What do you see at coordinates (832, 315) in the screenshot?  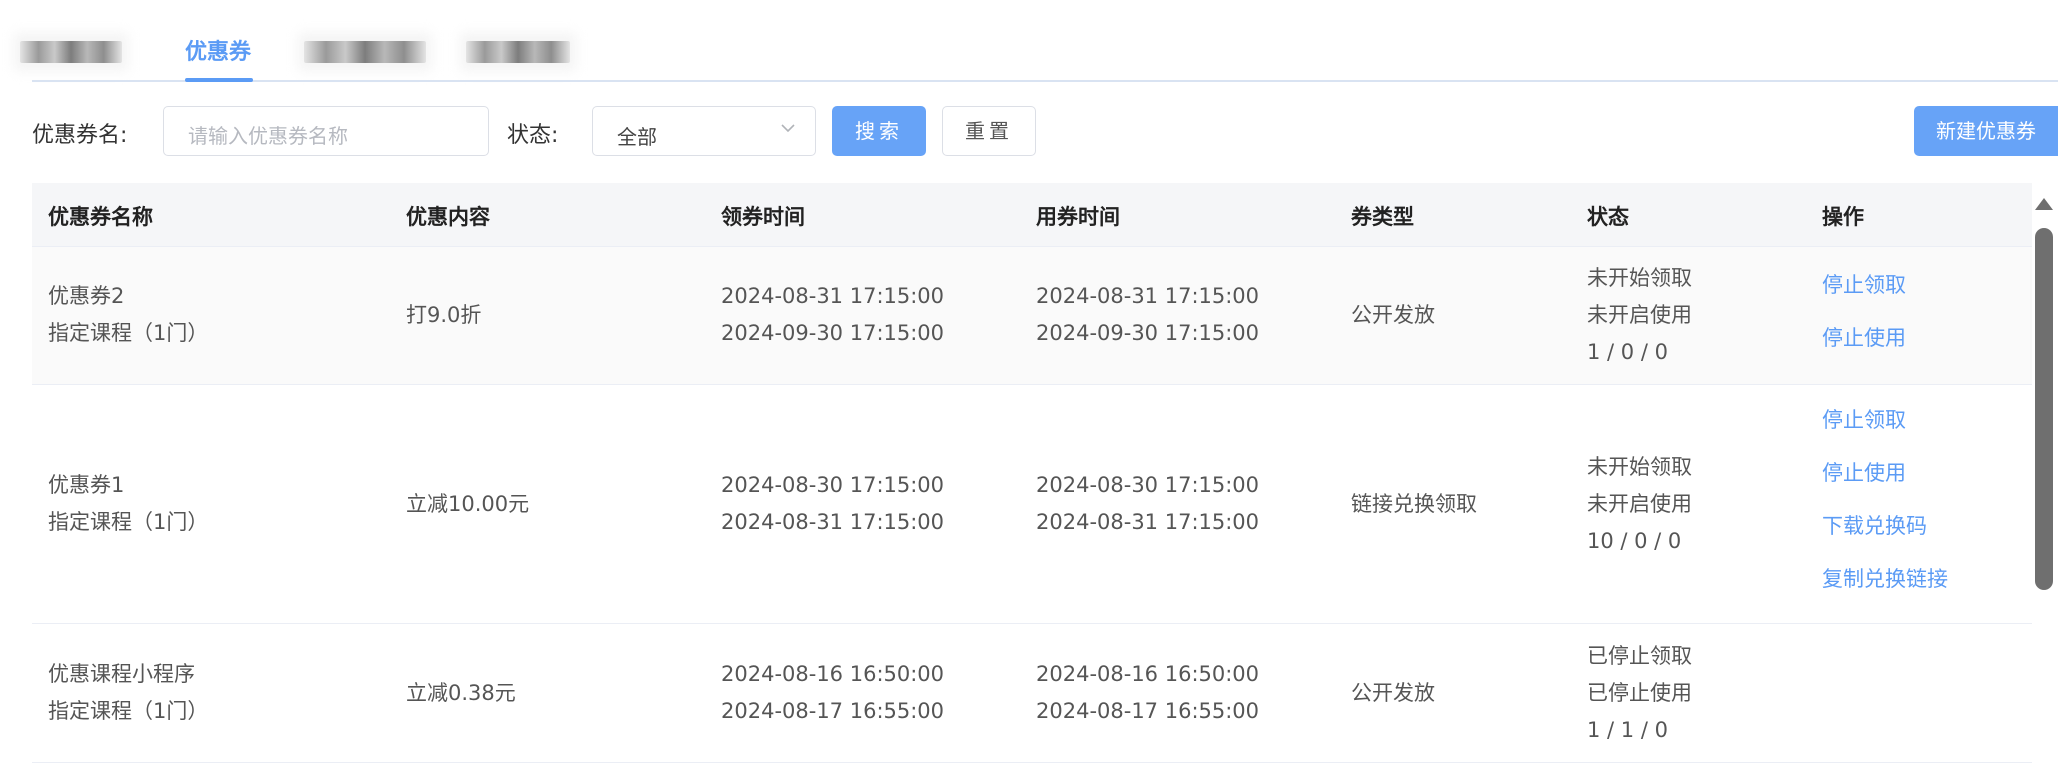 I see `claim-time-cell: 2024-08-31 17:15:00 2024-09-30 17:15:00` at bounding box center [832, 315].